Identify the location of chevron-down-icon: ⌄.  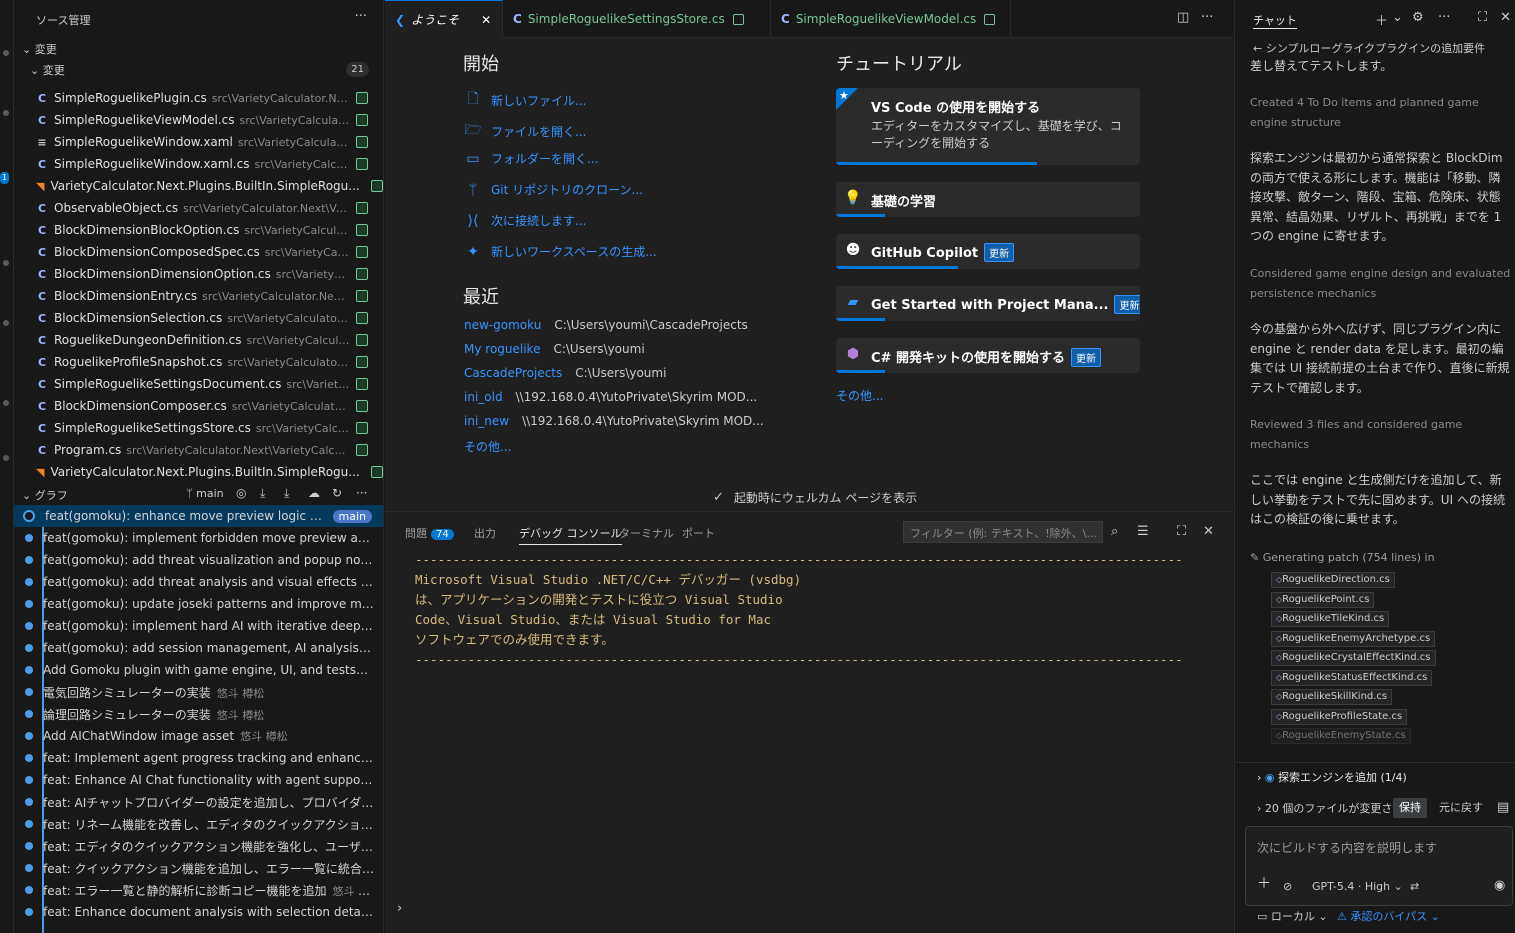
(1397, 17).